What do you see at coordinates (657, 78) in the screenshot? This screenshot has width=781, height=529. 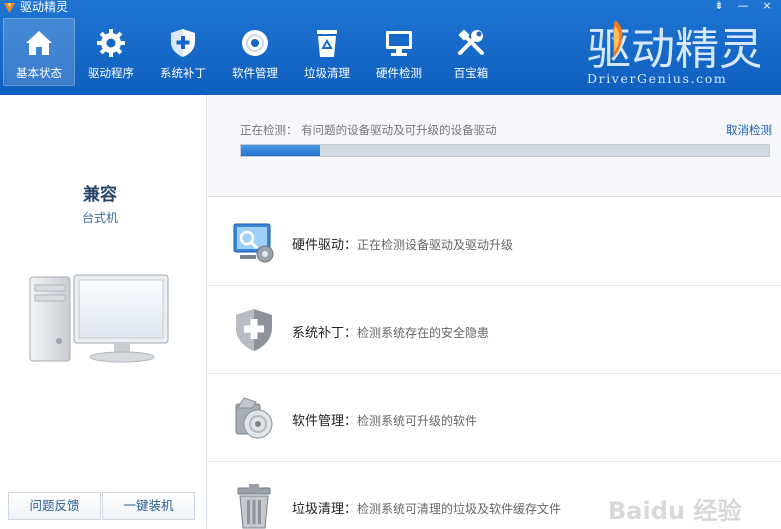 I see `brand-subtitle: DriverGenius.com` at bounding box center [657, 78].